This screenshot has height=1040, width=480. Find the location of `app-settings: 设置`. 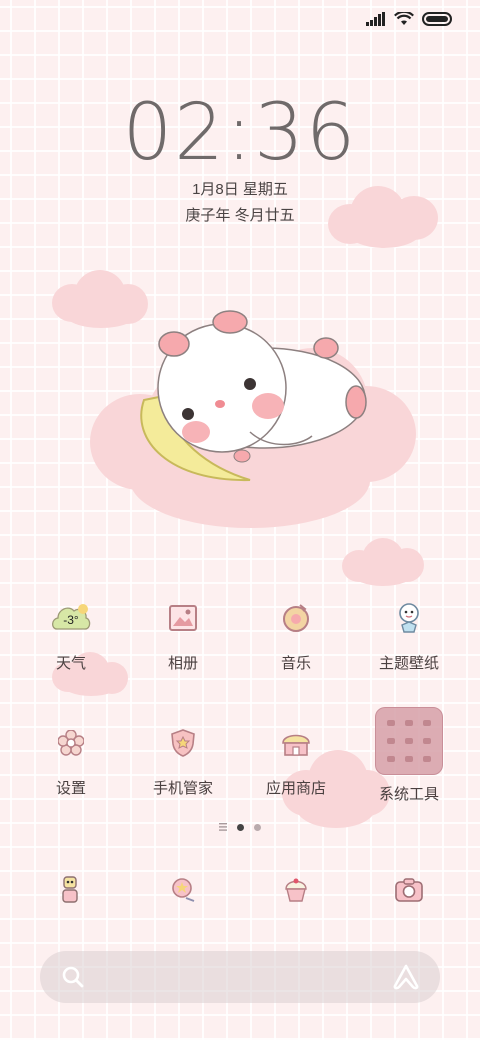

app-settings: 设置 is located at coordinates (71, 760).